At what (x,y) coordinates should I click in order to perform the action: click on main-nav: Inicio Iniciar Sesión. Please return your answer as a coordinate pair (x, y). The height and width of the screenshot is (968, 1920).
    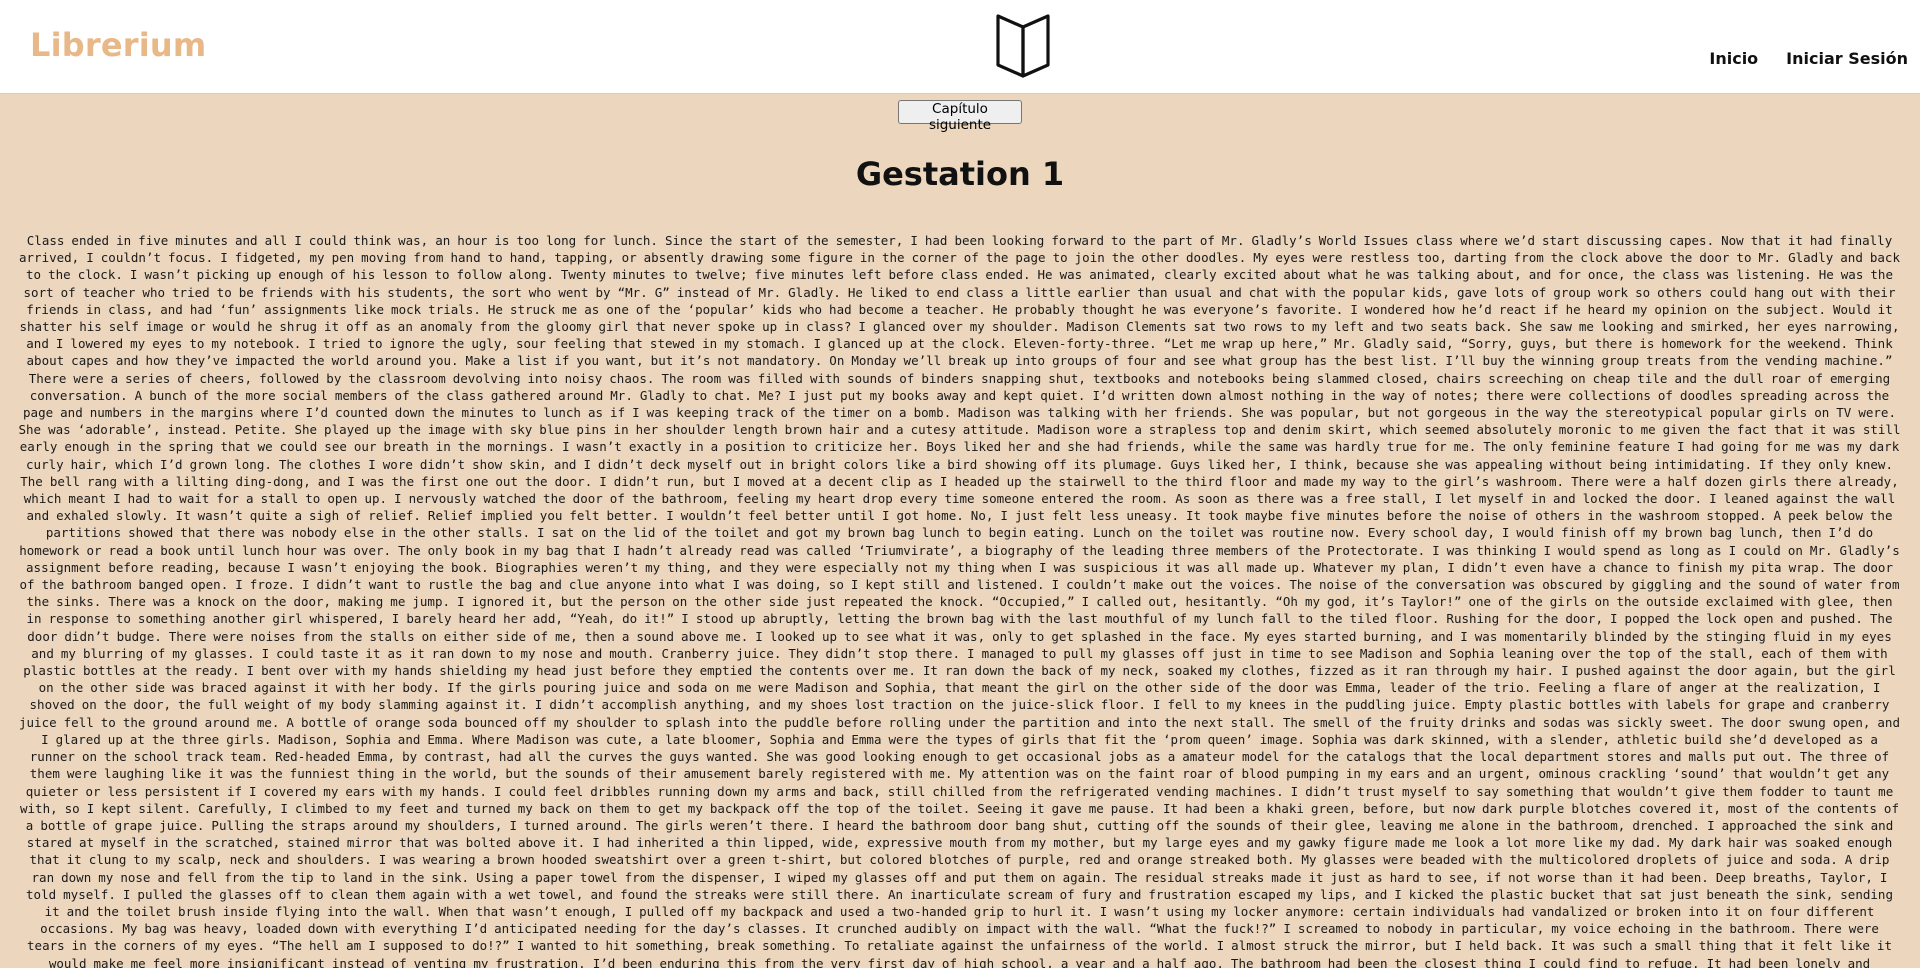
    Looking at the image, I should click on (1808, 58).